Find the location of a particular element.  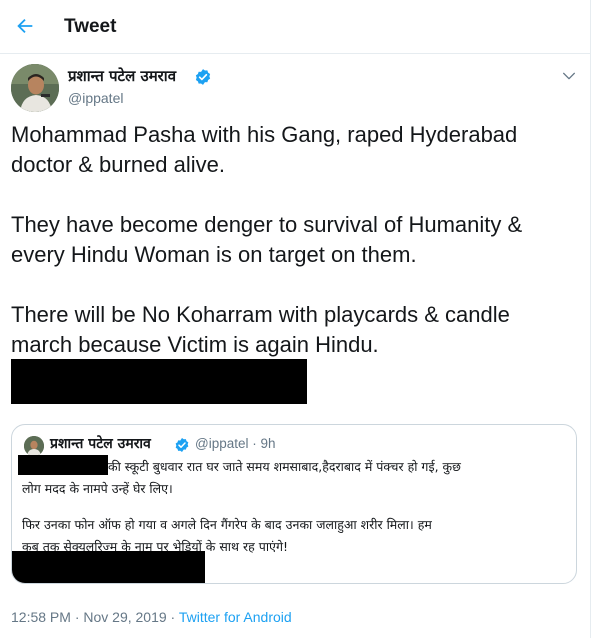

quoted-handle-text: @ippatel is located at coordinates (222, 443).